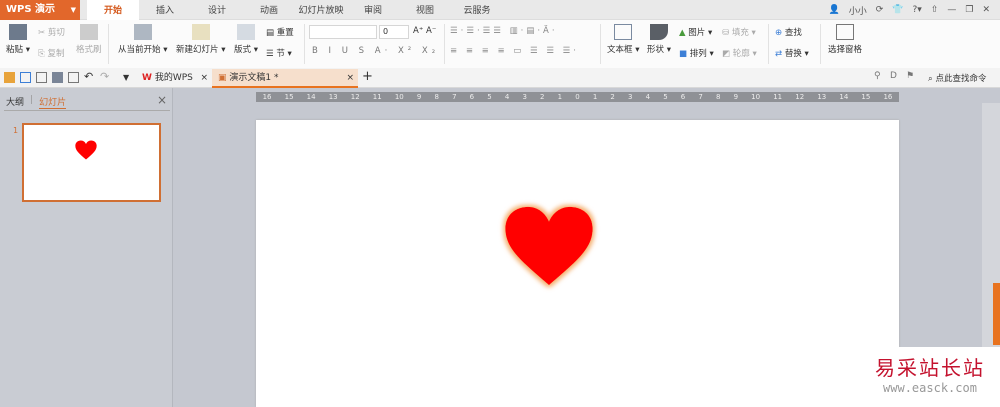 The width and height of the screenshot is (1000, 407). What do you see at coordinates (880, 10) in the screenshot?
I see `sync-icon: ⟳` at bounding box center [880, 10].